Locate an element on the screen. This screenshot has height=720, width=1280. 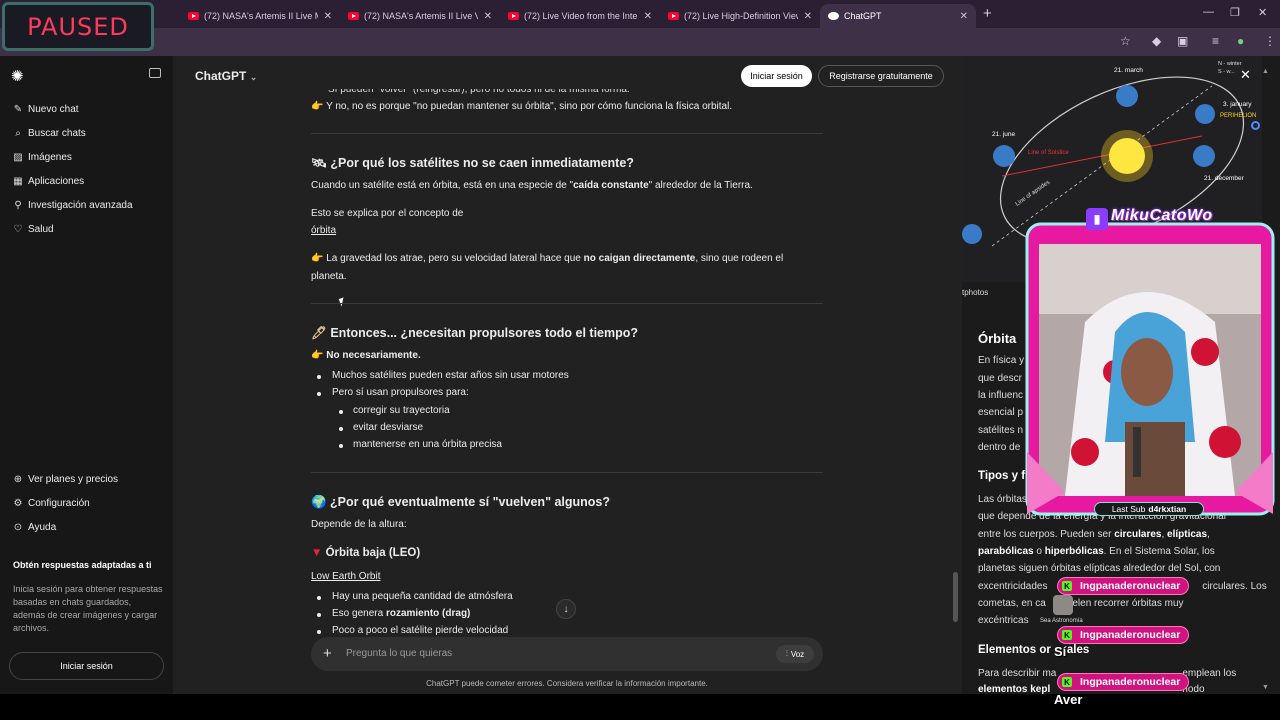
sidebar-item-settings: ⚙ Configuración is located at coordinates (51, 503).